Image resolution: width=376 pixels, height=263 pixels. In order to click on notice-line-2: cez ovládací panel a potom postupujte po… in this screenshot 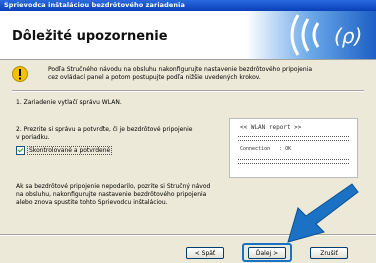, I will do `click(154, 77)`.